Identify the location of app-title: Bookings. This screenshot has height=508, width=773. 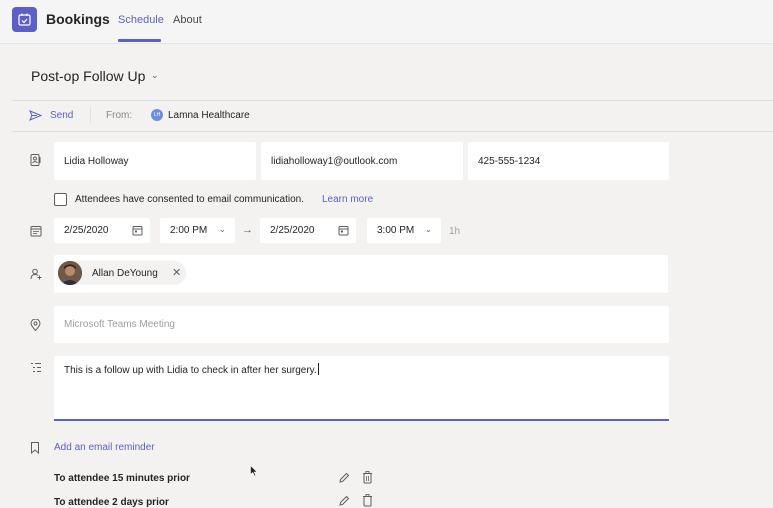
(78, 19).